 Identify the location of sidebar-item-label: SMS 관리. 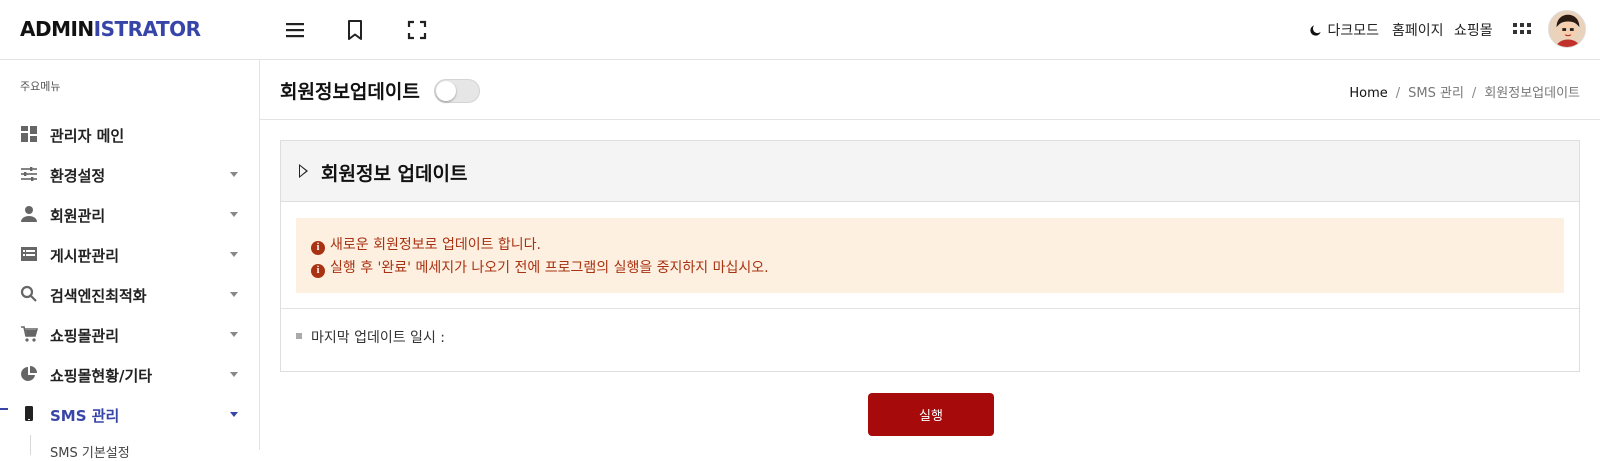
(85, 416).